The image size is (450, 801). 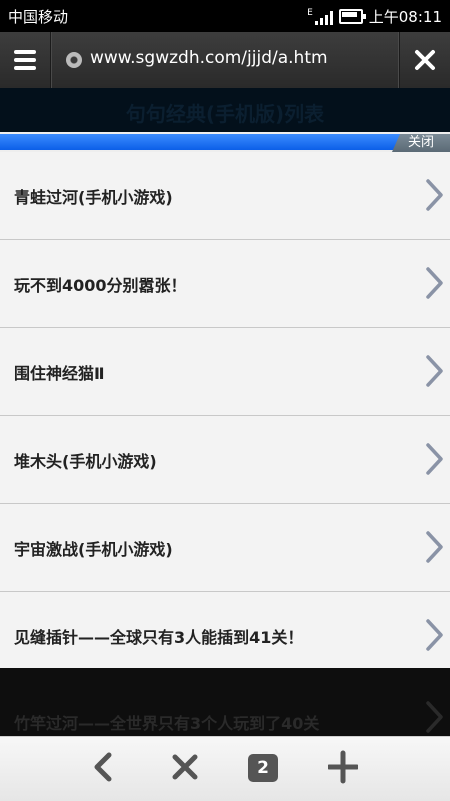 I want to click on list-item-label: 宇宙激战(手机小游戏), so click(x=93, y=549).